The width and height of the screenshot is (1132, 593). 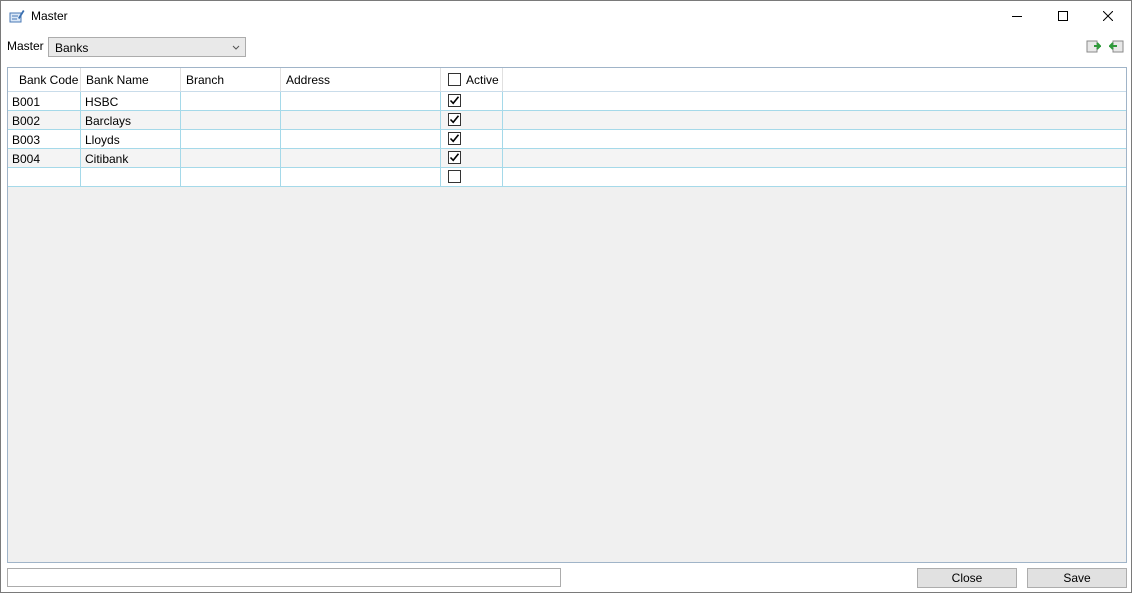 What do you see at coordinates (44, 79) in the screenshot?
I see `column-header-bank-code: Bank Code` at bounding box center [44, 79].